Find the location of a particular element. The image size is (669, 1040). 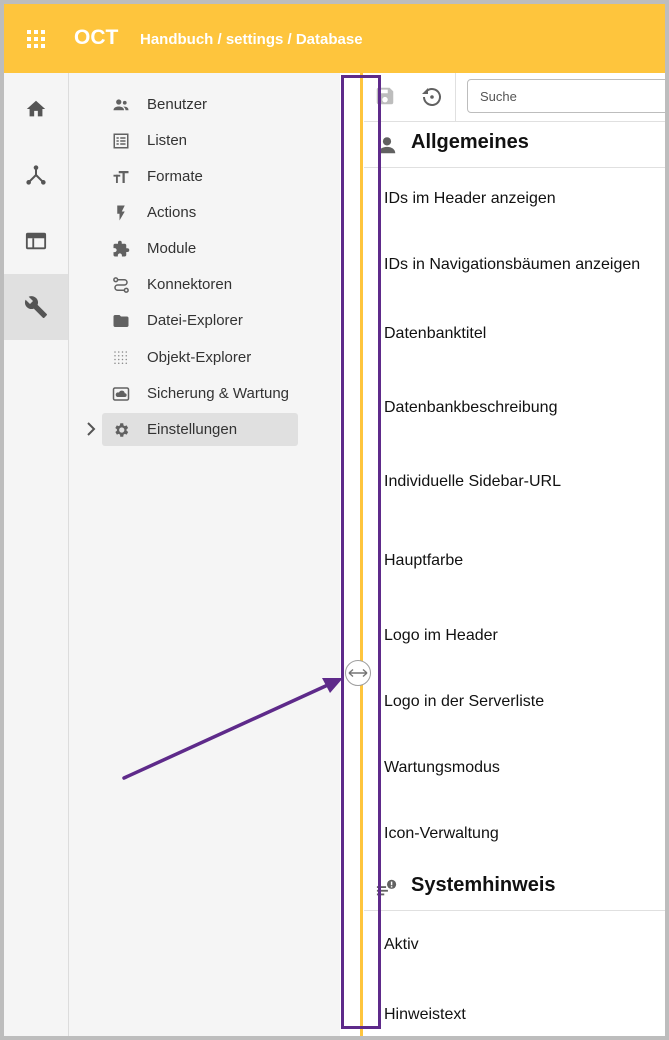

nav-item-label: Konnektoren is located at coordinates (190, 284).